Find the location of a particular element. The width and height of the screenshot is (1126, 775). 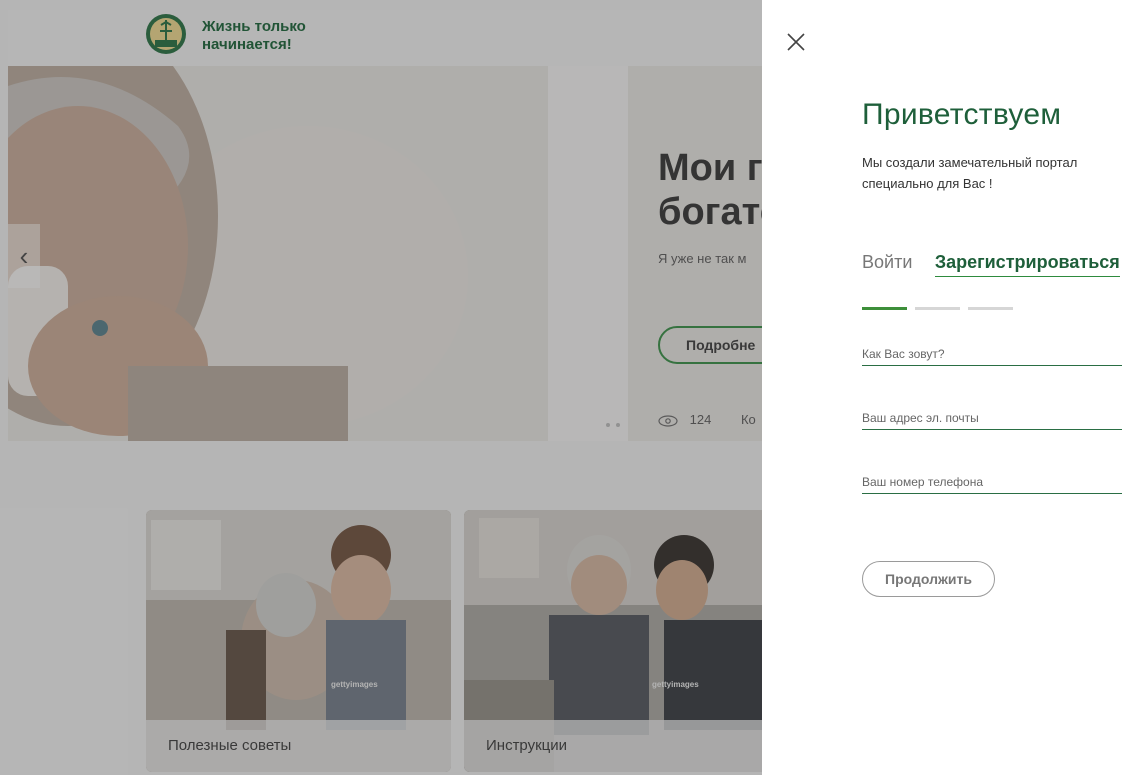

email-field is located at coordinates (992, 418).